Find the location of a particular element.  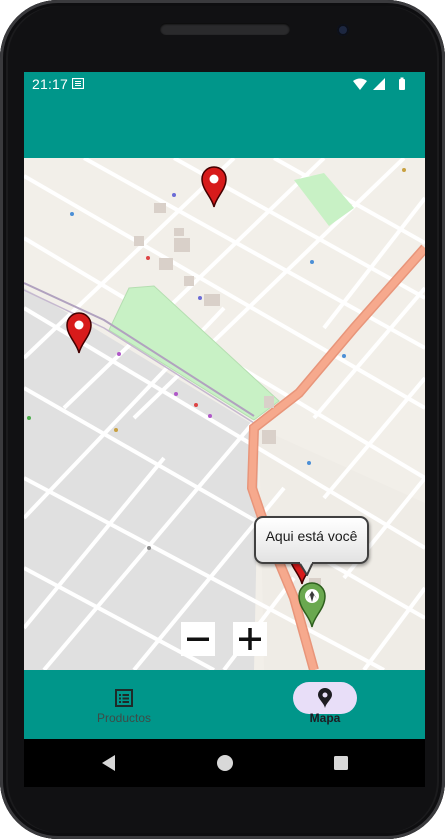

earpiece-speaker is located at coordinates (225, 29).